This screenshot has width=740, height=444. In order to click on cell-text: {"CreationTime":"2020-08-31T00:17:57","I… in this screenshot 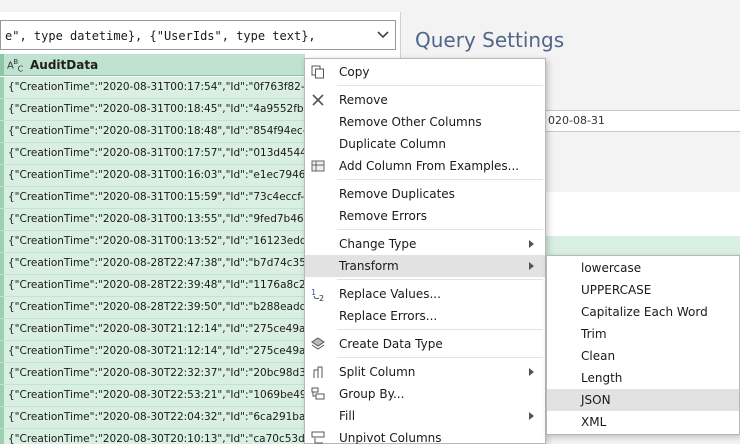, I will do `click(156, 153)`.